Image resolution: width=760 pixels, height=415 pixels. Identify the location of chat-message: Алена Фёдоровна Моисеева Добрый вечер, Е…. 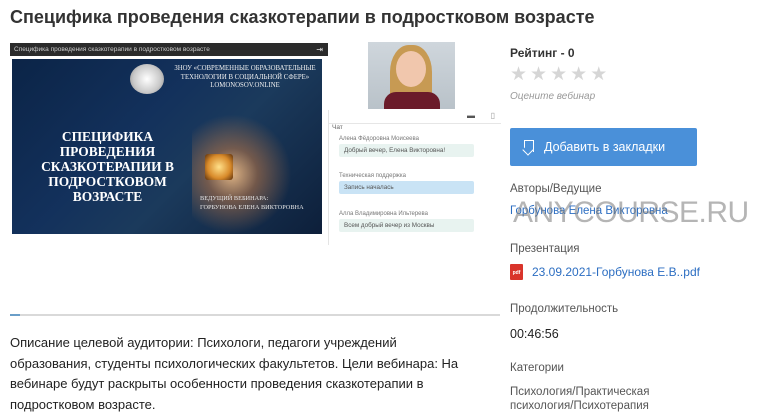
(406, 146).